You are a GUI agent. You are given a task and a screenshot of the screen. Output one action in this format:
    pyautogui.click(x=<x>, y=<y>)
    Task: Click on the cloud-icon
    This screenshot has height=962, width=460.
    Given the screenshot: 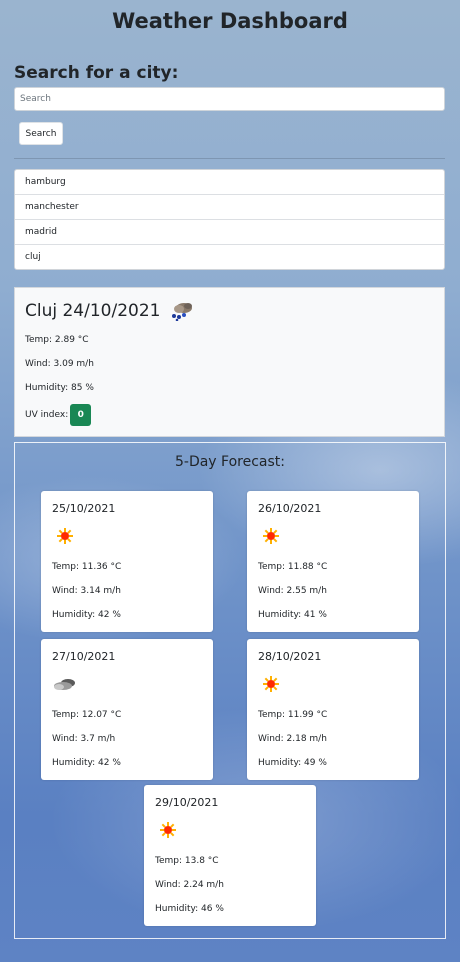 What is the action you would take?
    pyautogui.click(x=65, y=684)
    